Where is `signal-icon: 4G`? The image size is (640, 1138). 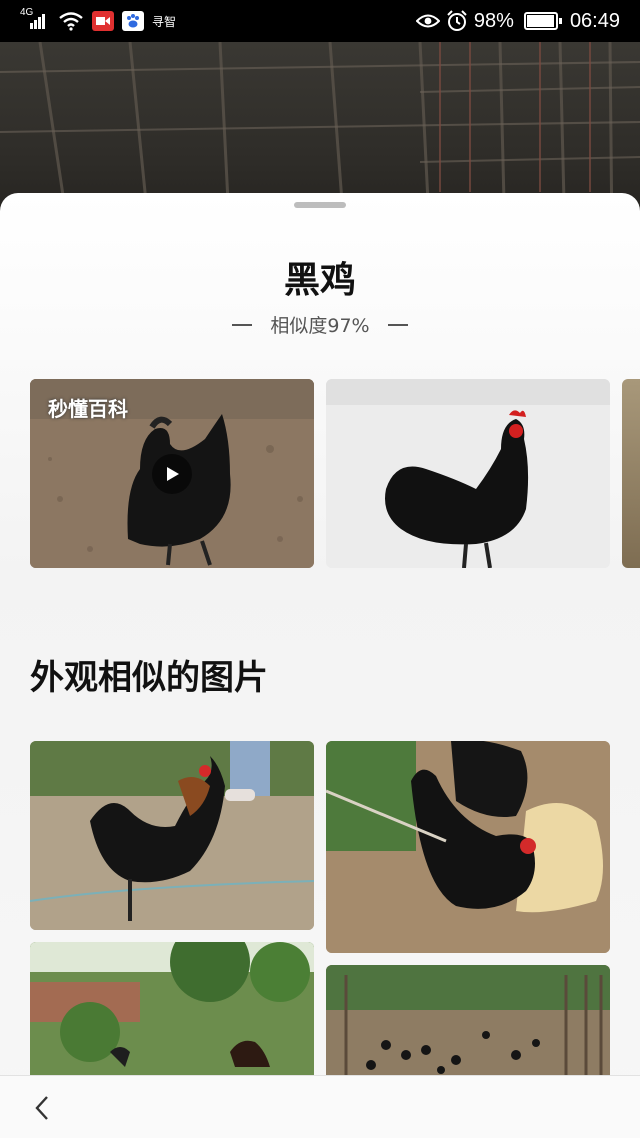 signal-icon: 4G is located at coordinates (35, 19).